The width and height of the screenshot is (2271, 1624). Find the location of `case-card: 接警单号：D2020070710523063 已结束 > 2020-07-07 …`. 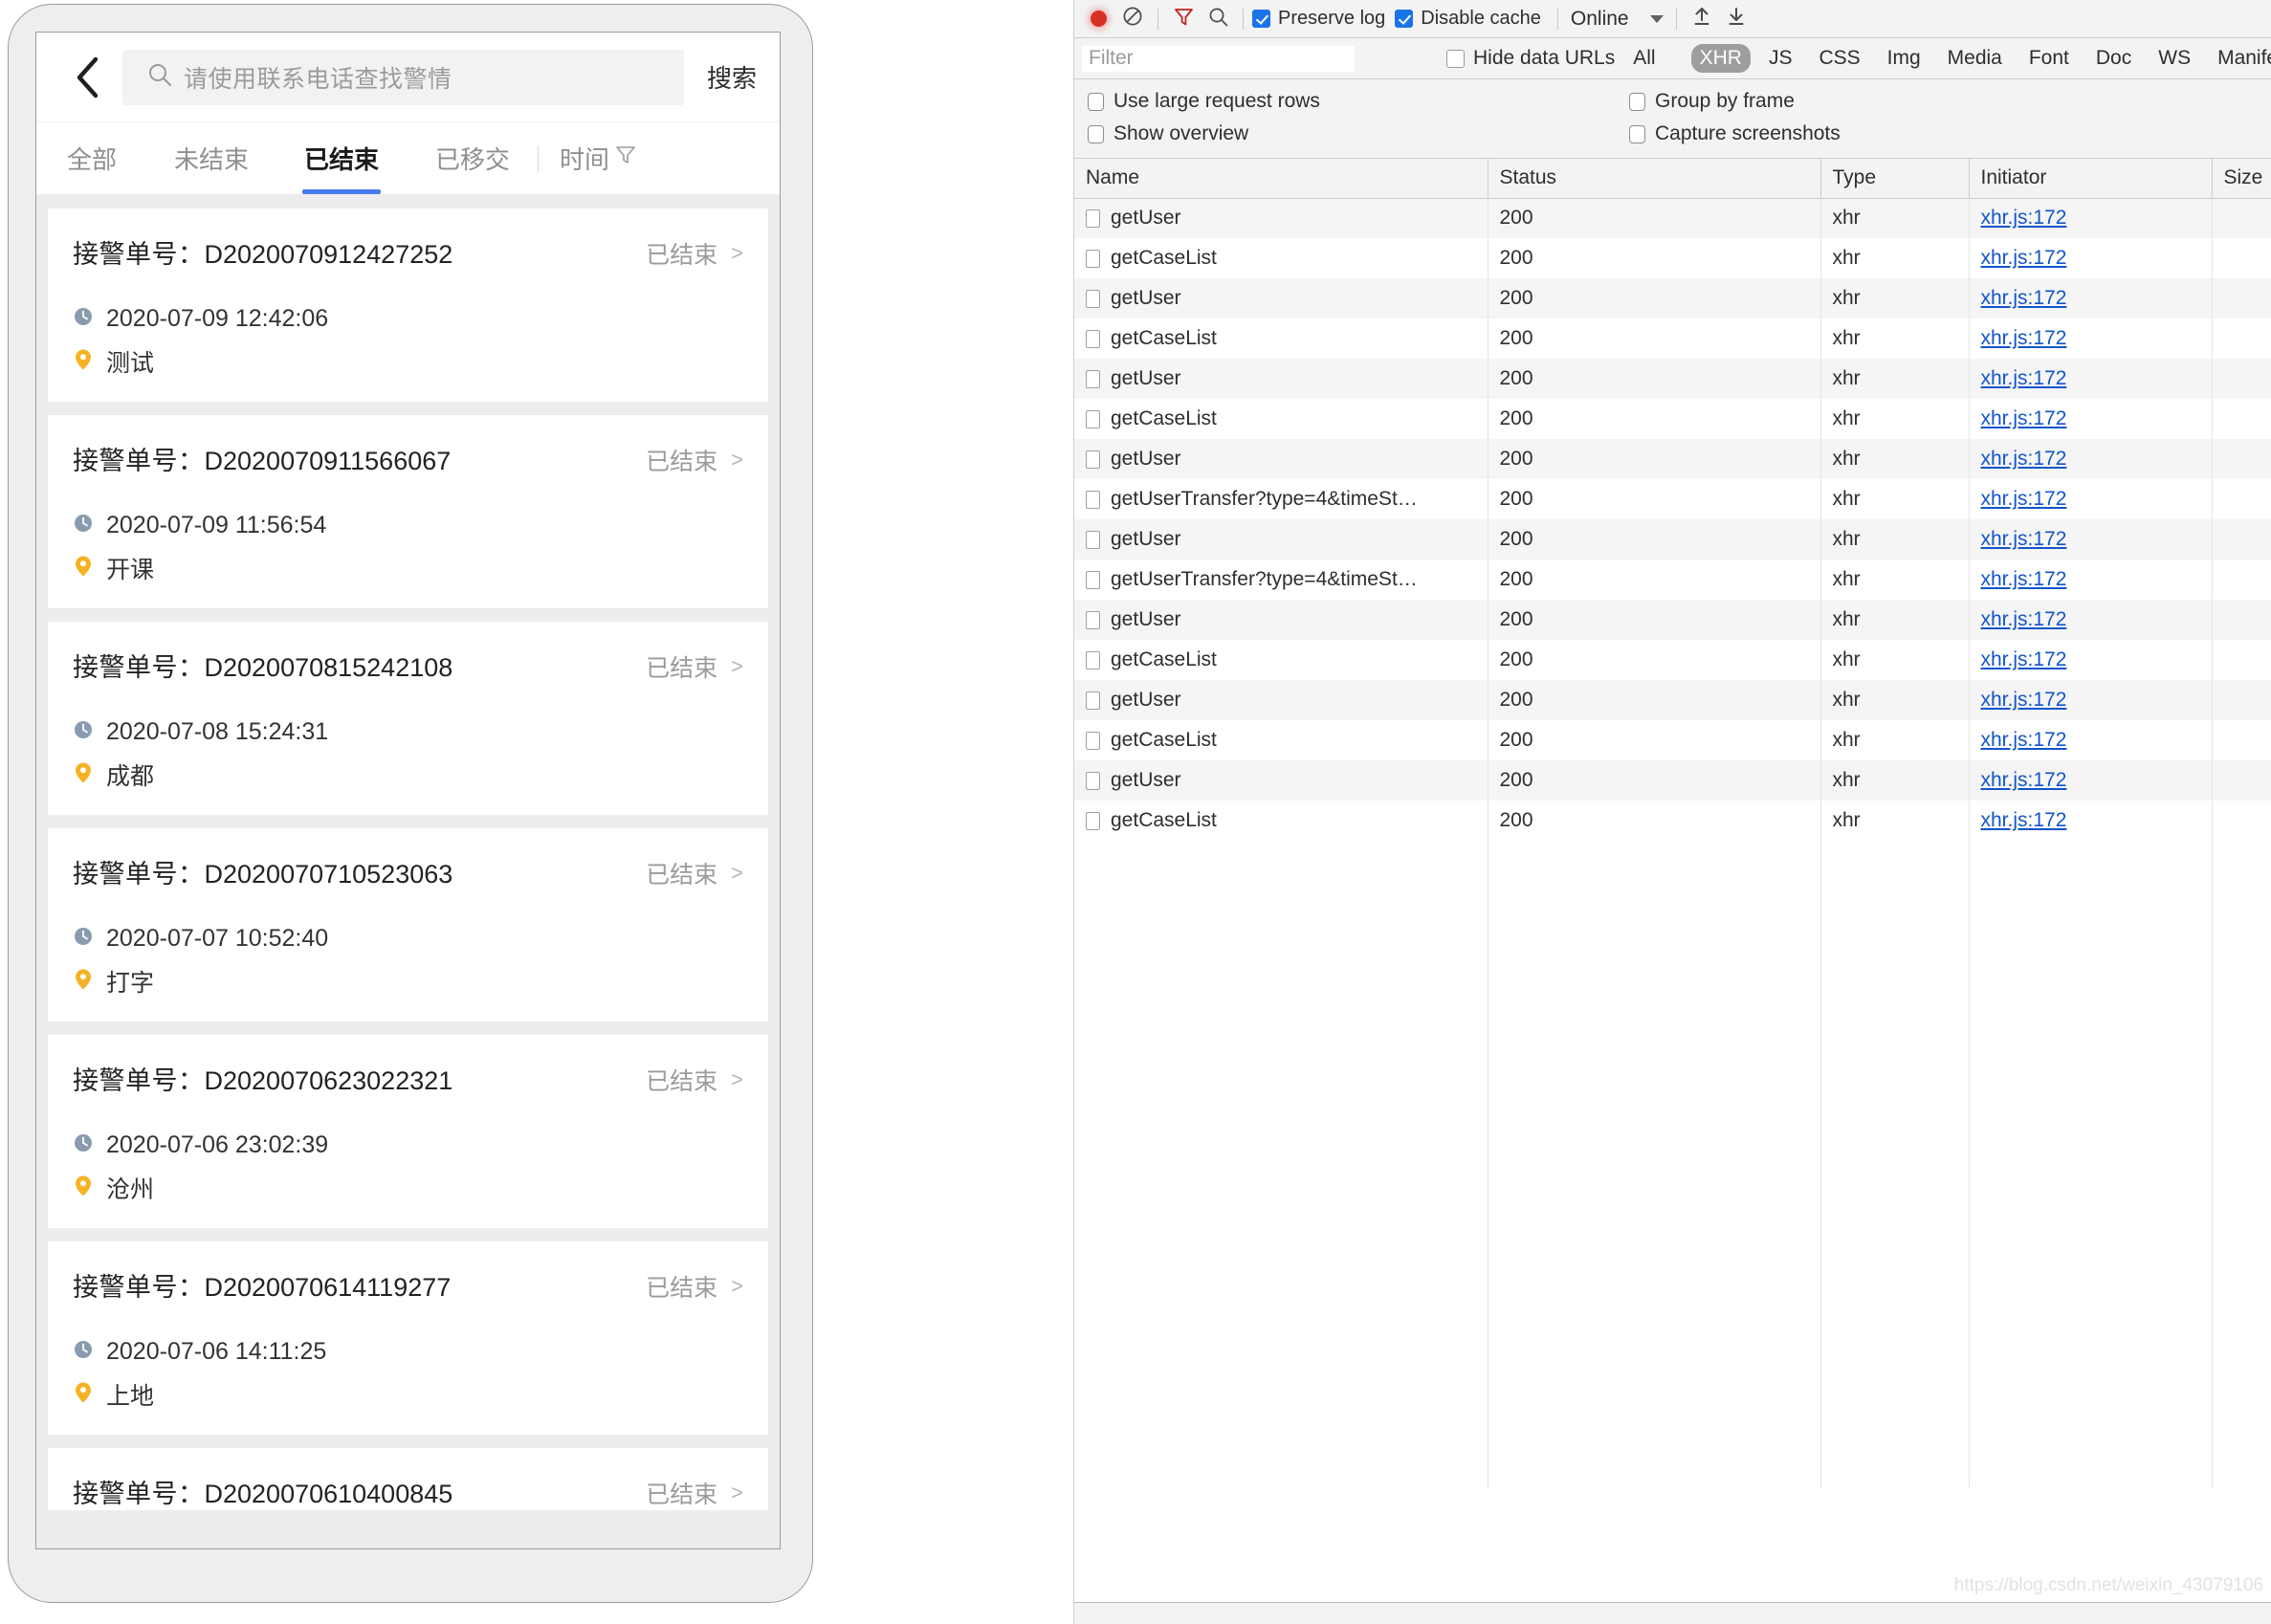

case-card: 接警单号：D2020070710523063 已结束 > 2020-07-07 … is located at coordinates (408, 925).